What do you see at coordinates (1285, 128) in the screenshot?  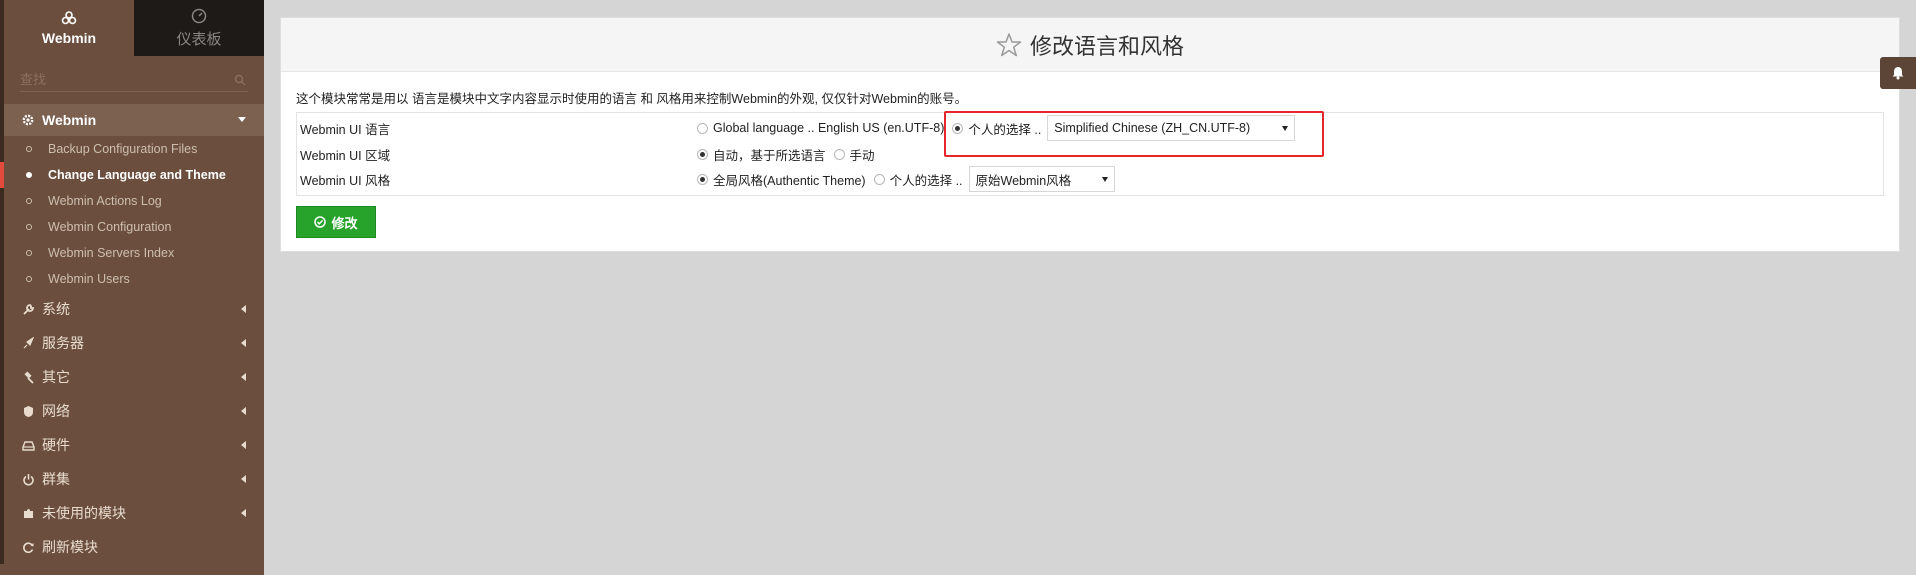 I see `dropdown-arrow-icon` at bounding box center [1285, 128].